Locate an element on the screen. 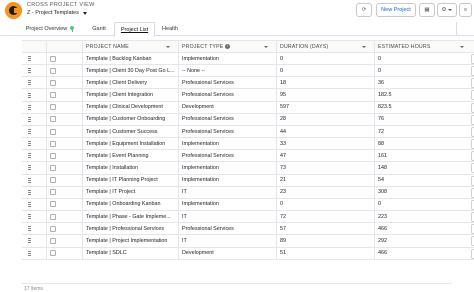  estimated-hours-cell: 308 is located at coordinates (423, 192).